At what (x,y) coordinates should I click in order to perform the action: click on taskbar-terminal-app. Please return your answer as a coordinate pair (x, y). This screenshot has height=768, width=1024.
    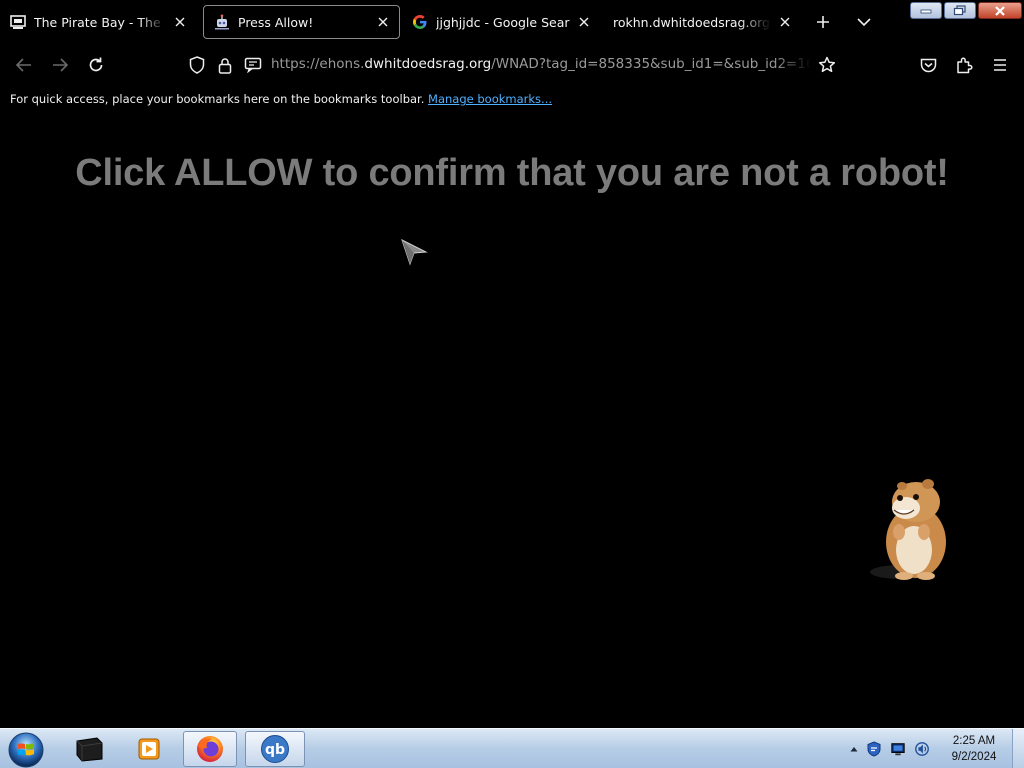
    Looking at the image, I should click on (89, 749).